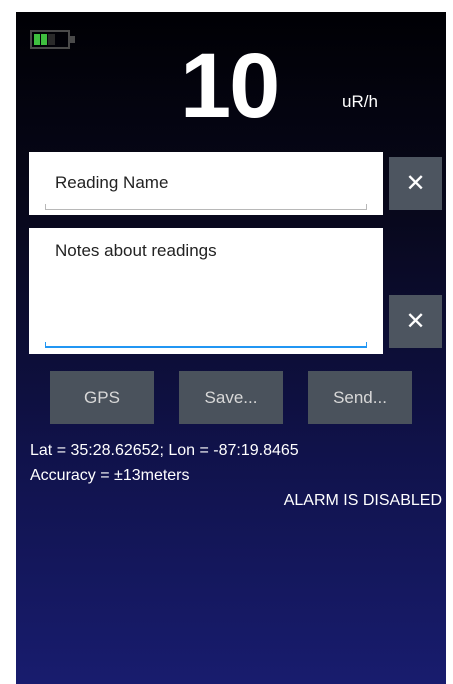 The height and width of the screenshot is (684, 453). Describe the element at coordinates (164, 450) in the screenshot. I see `latlon-text: Lat = 35:28.62652; Lon = -87:19.8465` at that location.